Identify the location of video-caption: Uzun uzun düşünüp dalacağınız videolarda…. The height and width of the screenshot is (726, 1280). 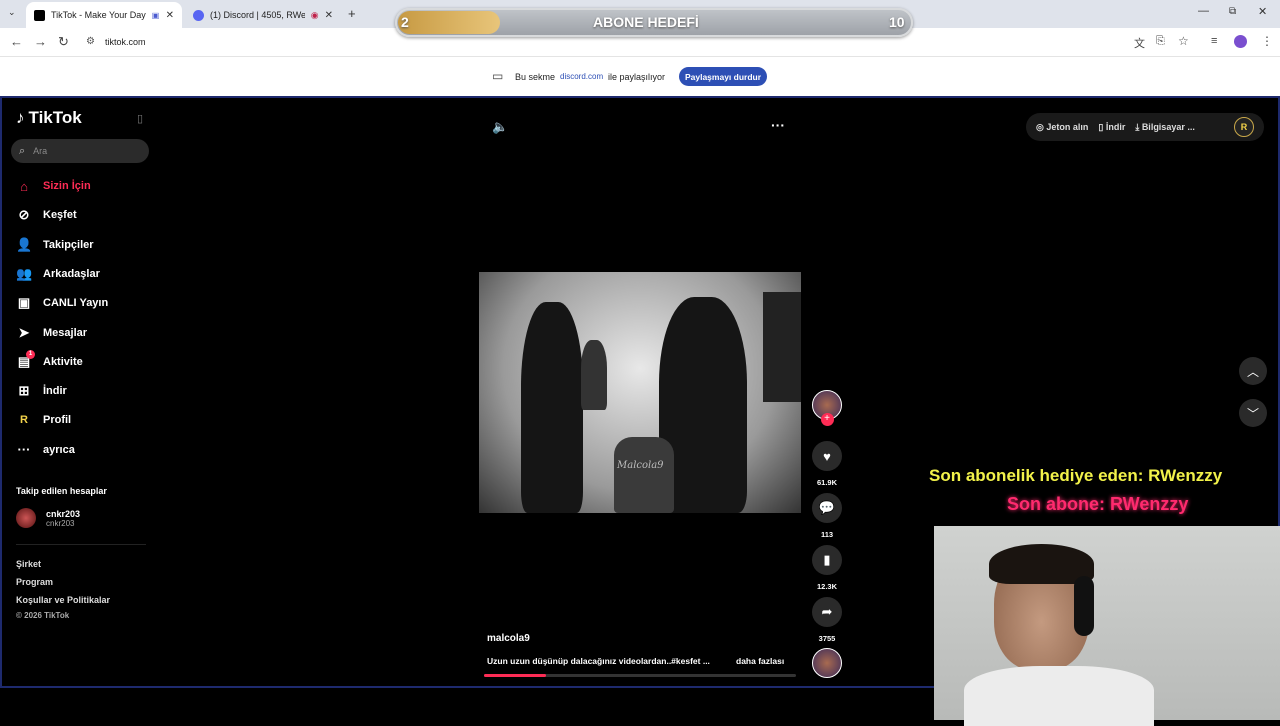
(598, 661).